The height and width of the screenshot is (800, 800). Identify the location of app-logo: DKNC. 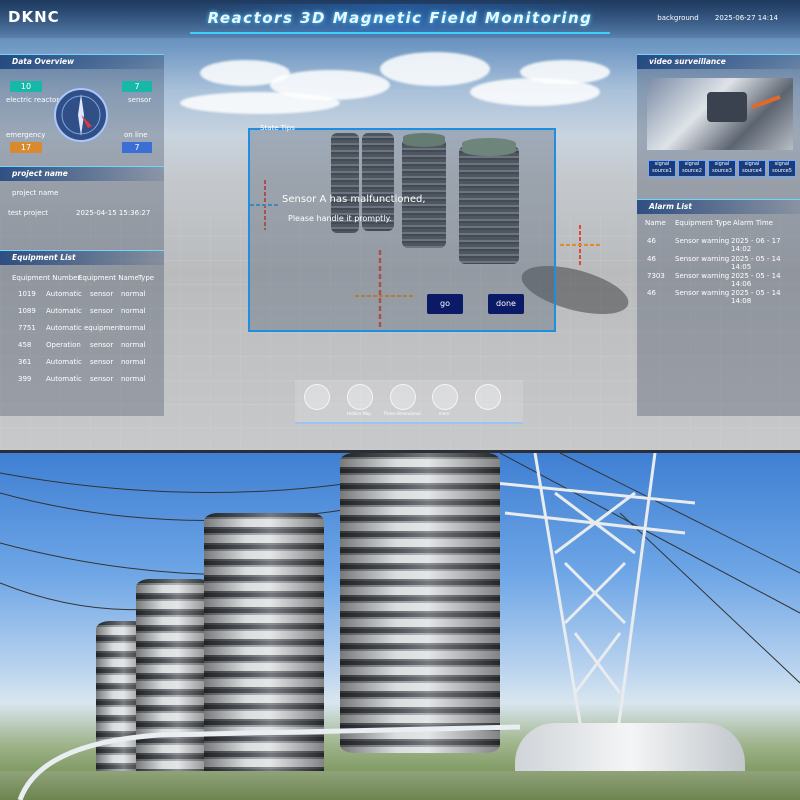
(34, 17).